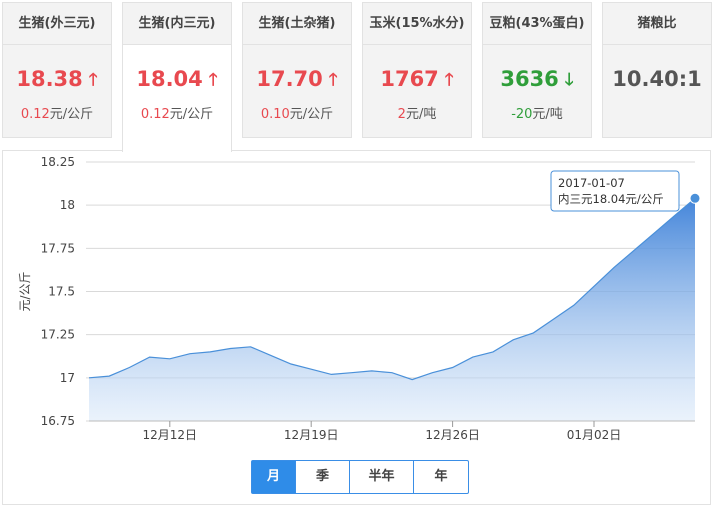 The image size is (713, 507). I want to click on y-axis-label: 元/公斤, so click(25, 291).